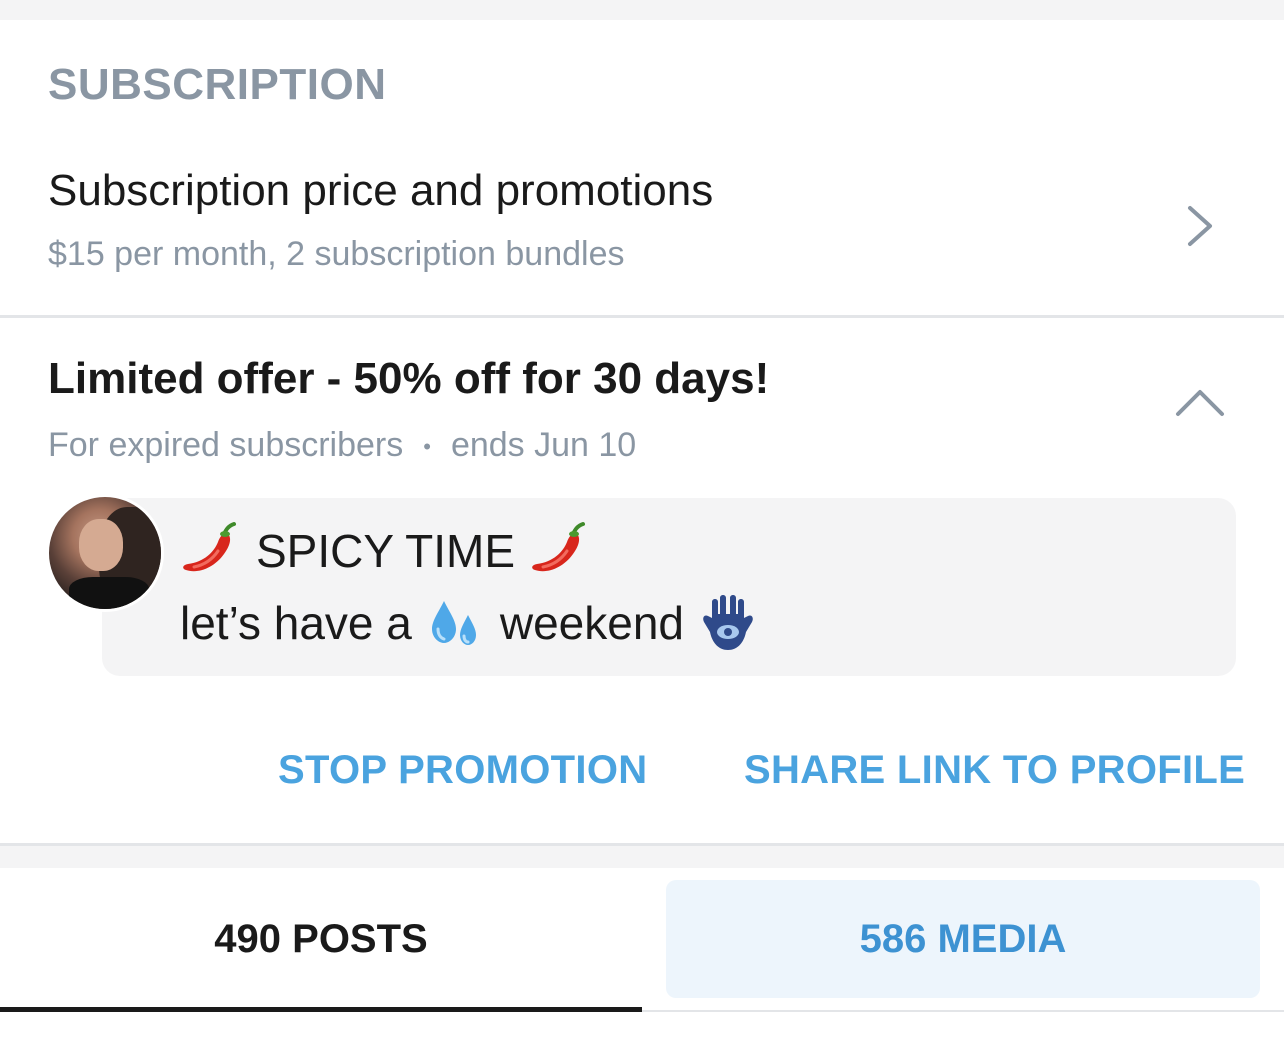 The height and width of the screenshot is (1059, 1284). Describe the element at coordinates (109, 593) in the screenshot. I see `avatar-shirt` at that location.